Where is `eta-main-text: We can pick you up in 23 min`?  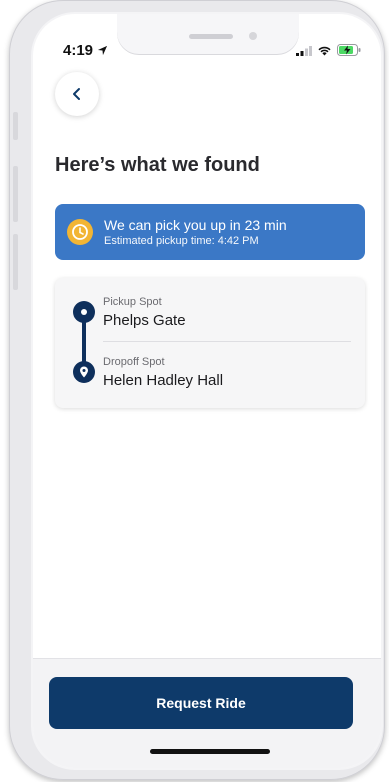
eta-main-text: We can pick you up in 23 min is located at coordinates (195, 224).